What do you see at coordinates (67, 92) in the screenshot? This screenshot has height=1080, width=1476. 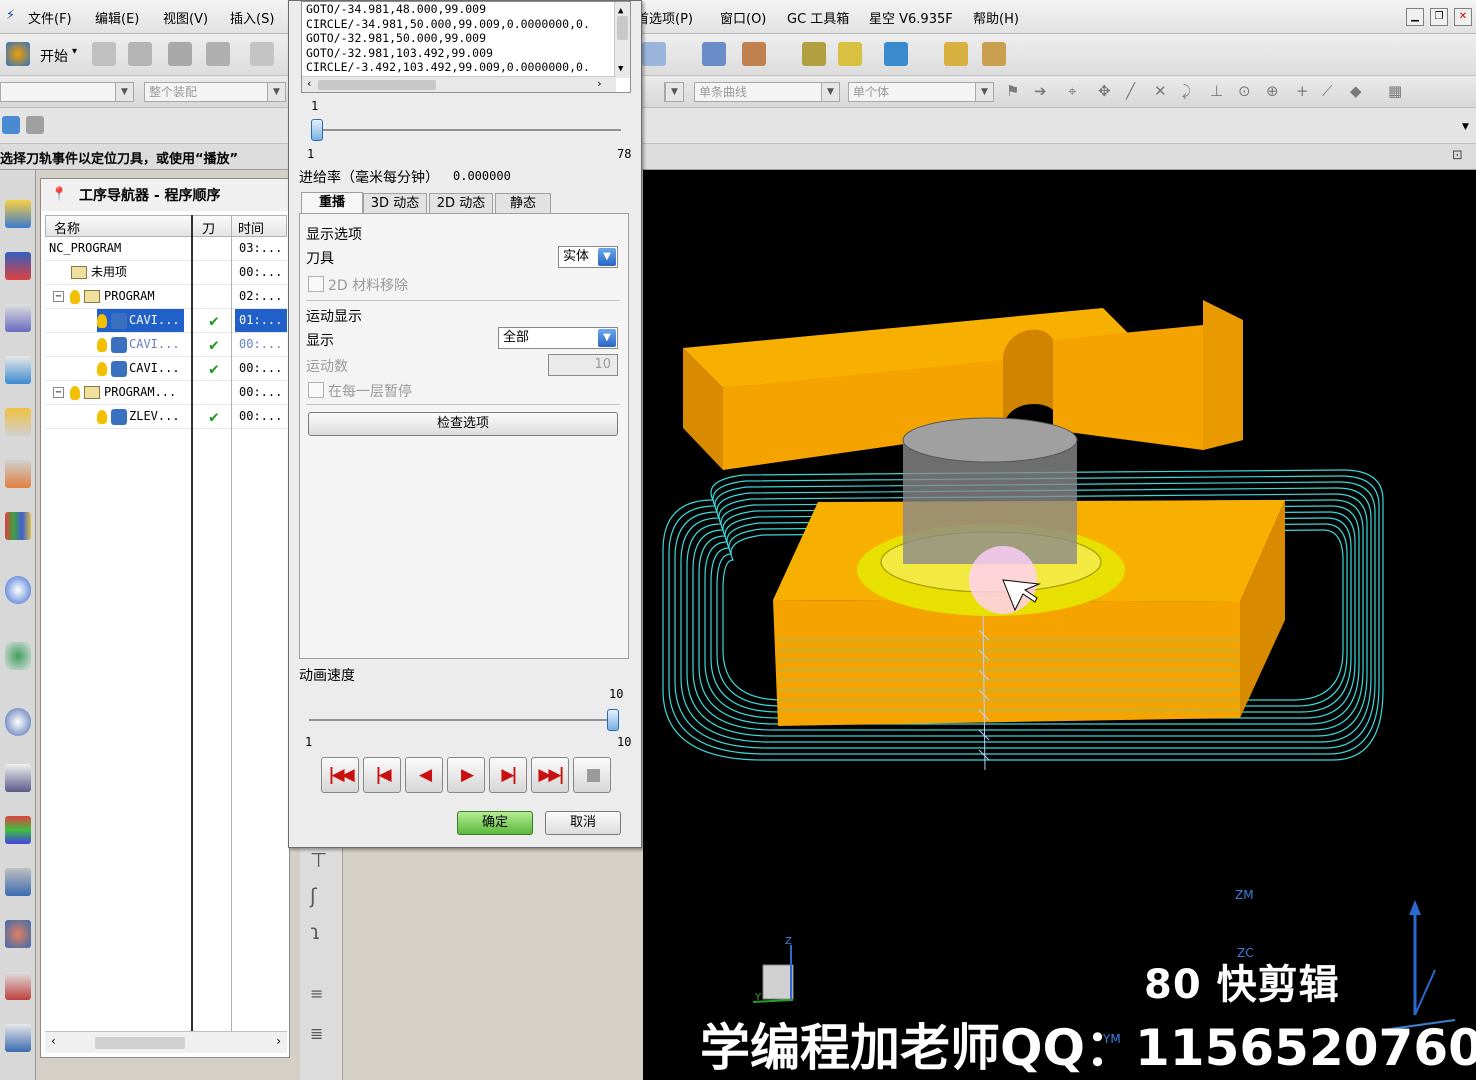 I see `type-filter-dropdown: ▼` at bounding box center [67, 92].